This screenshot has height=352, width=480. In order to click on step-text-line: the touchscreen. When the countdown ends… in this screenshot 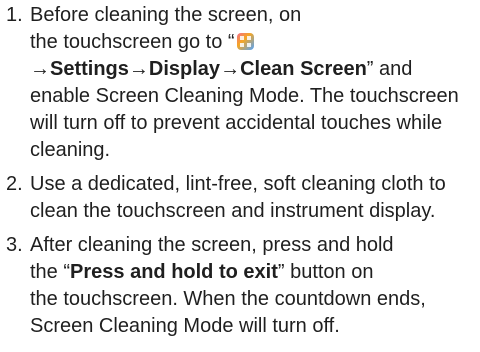, I will do `click(228, 312)`.